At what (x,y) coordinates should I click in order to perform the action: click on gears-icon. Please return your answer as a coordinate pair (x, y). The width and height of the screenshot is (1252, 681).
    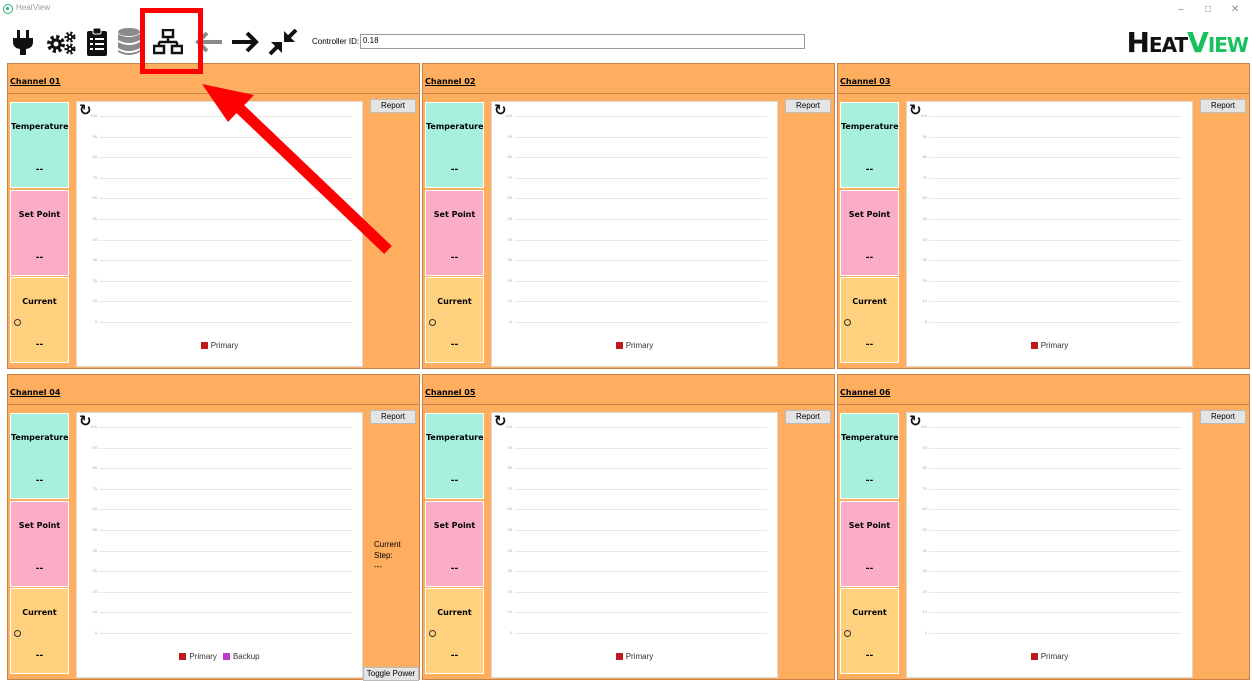
    Looking at the image, I should click on (61, 42).